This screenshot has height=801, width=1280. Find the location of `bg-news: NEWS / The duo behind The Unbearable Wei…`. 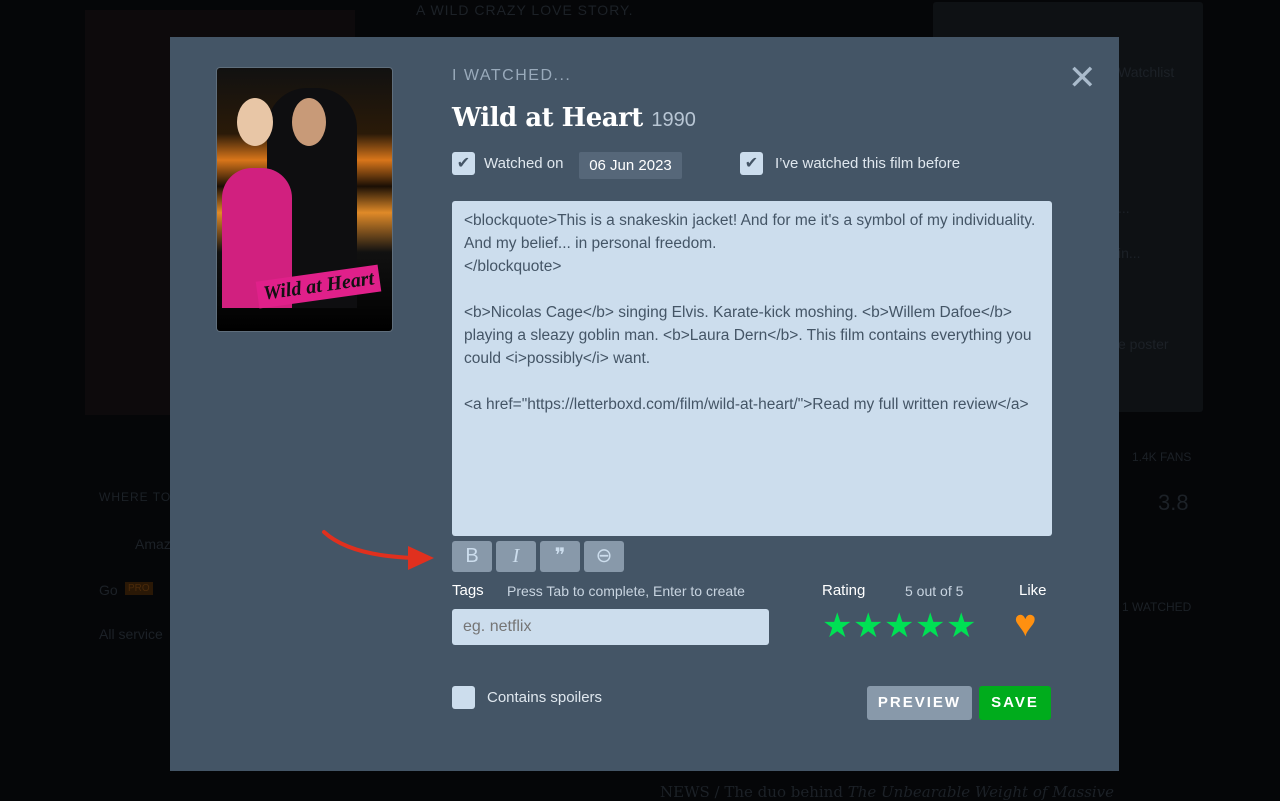

bg-news: NEWS / The duo behind The Unbearable Wei… is located at coordinates (887, 792).